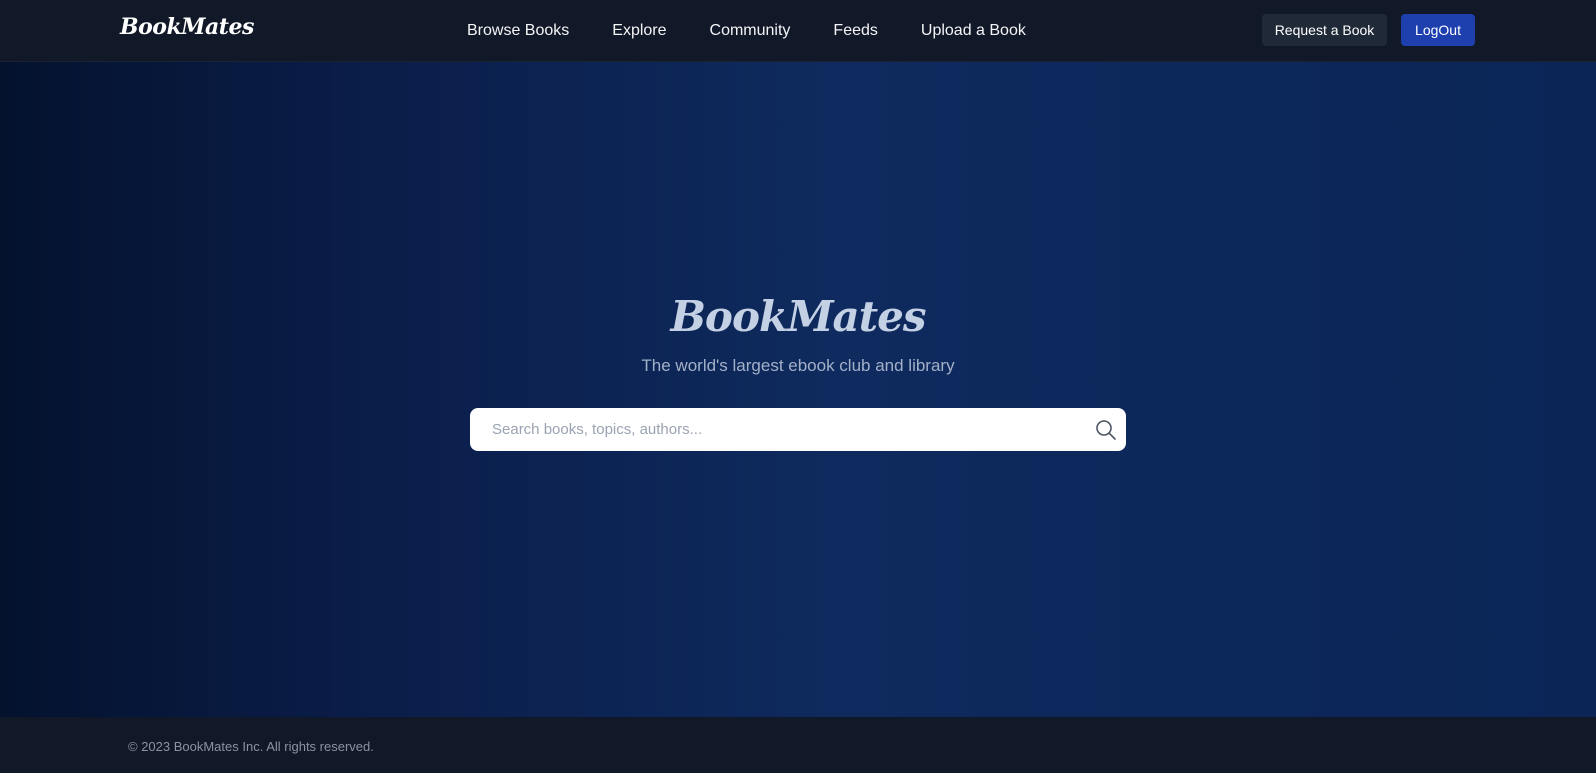  I want to click on logout-button: LogOut, so click(1438, 30).